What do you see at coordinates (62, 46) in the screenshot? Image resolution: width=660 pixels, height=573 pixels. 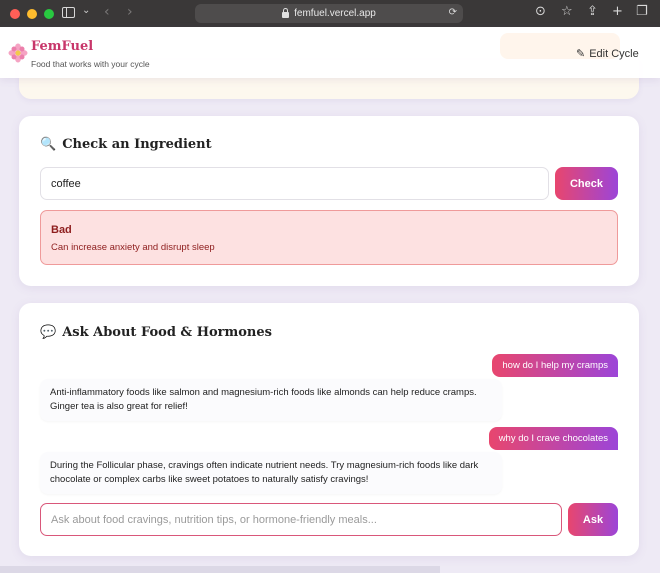 I see `brand-name: FemFuel` at bounding box center [62, 46].